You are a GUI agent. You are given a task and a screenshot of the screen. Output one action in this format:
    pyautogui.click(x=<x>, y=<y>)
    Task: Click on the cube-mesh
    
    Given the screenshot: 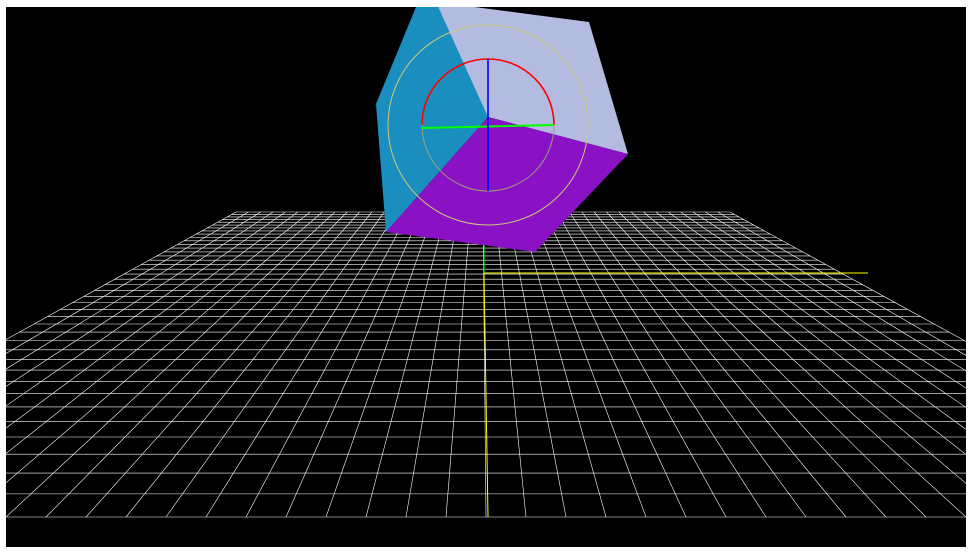 What is the action you would take?
    pyautogui.click(x=502, y=129)
    